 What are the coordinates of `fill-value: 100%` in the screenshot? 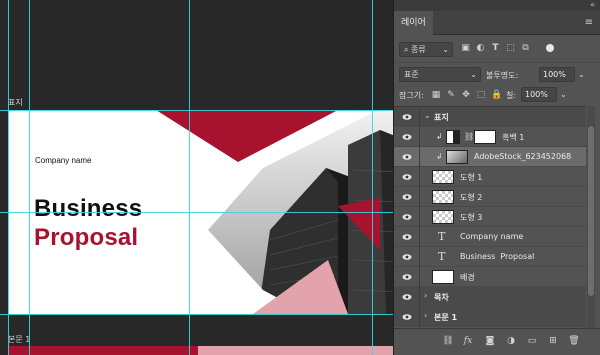 It's located at (536, 94).